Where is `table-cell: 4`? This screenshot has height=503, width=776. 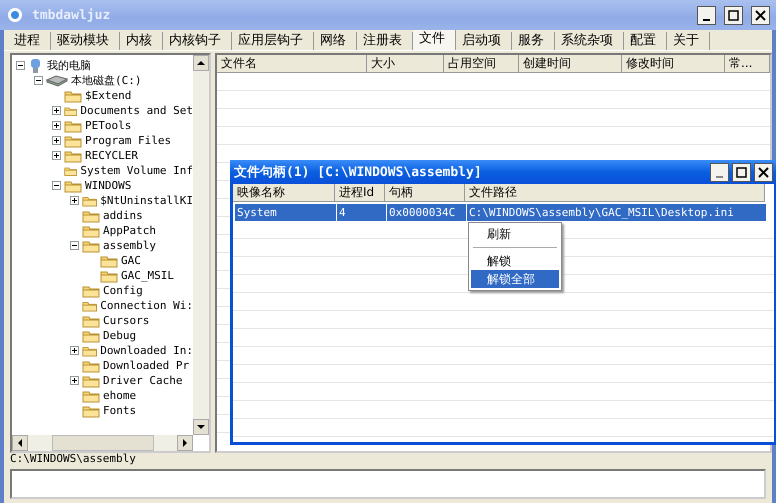 table-cell: 4 is located at coordinates (362, 212).